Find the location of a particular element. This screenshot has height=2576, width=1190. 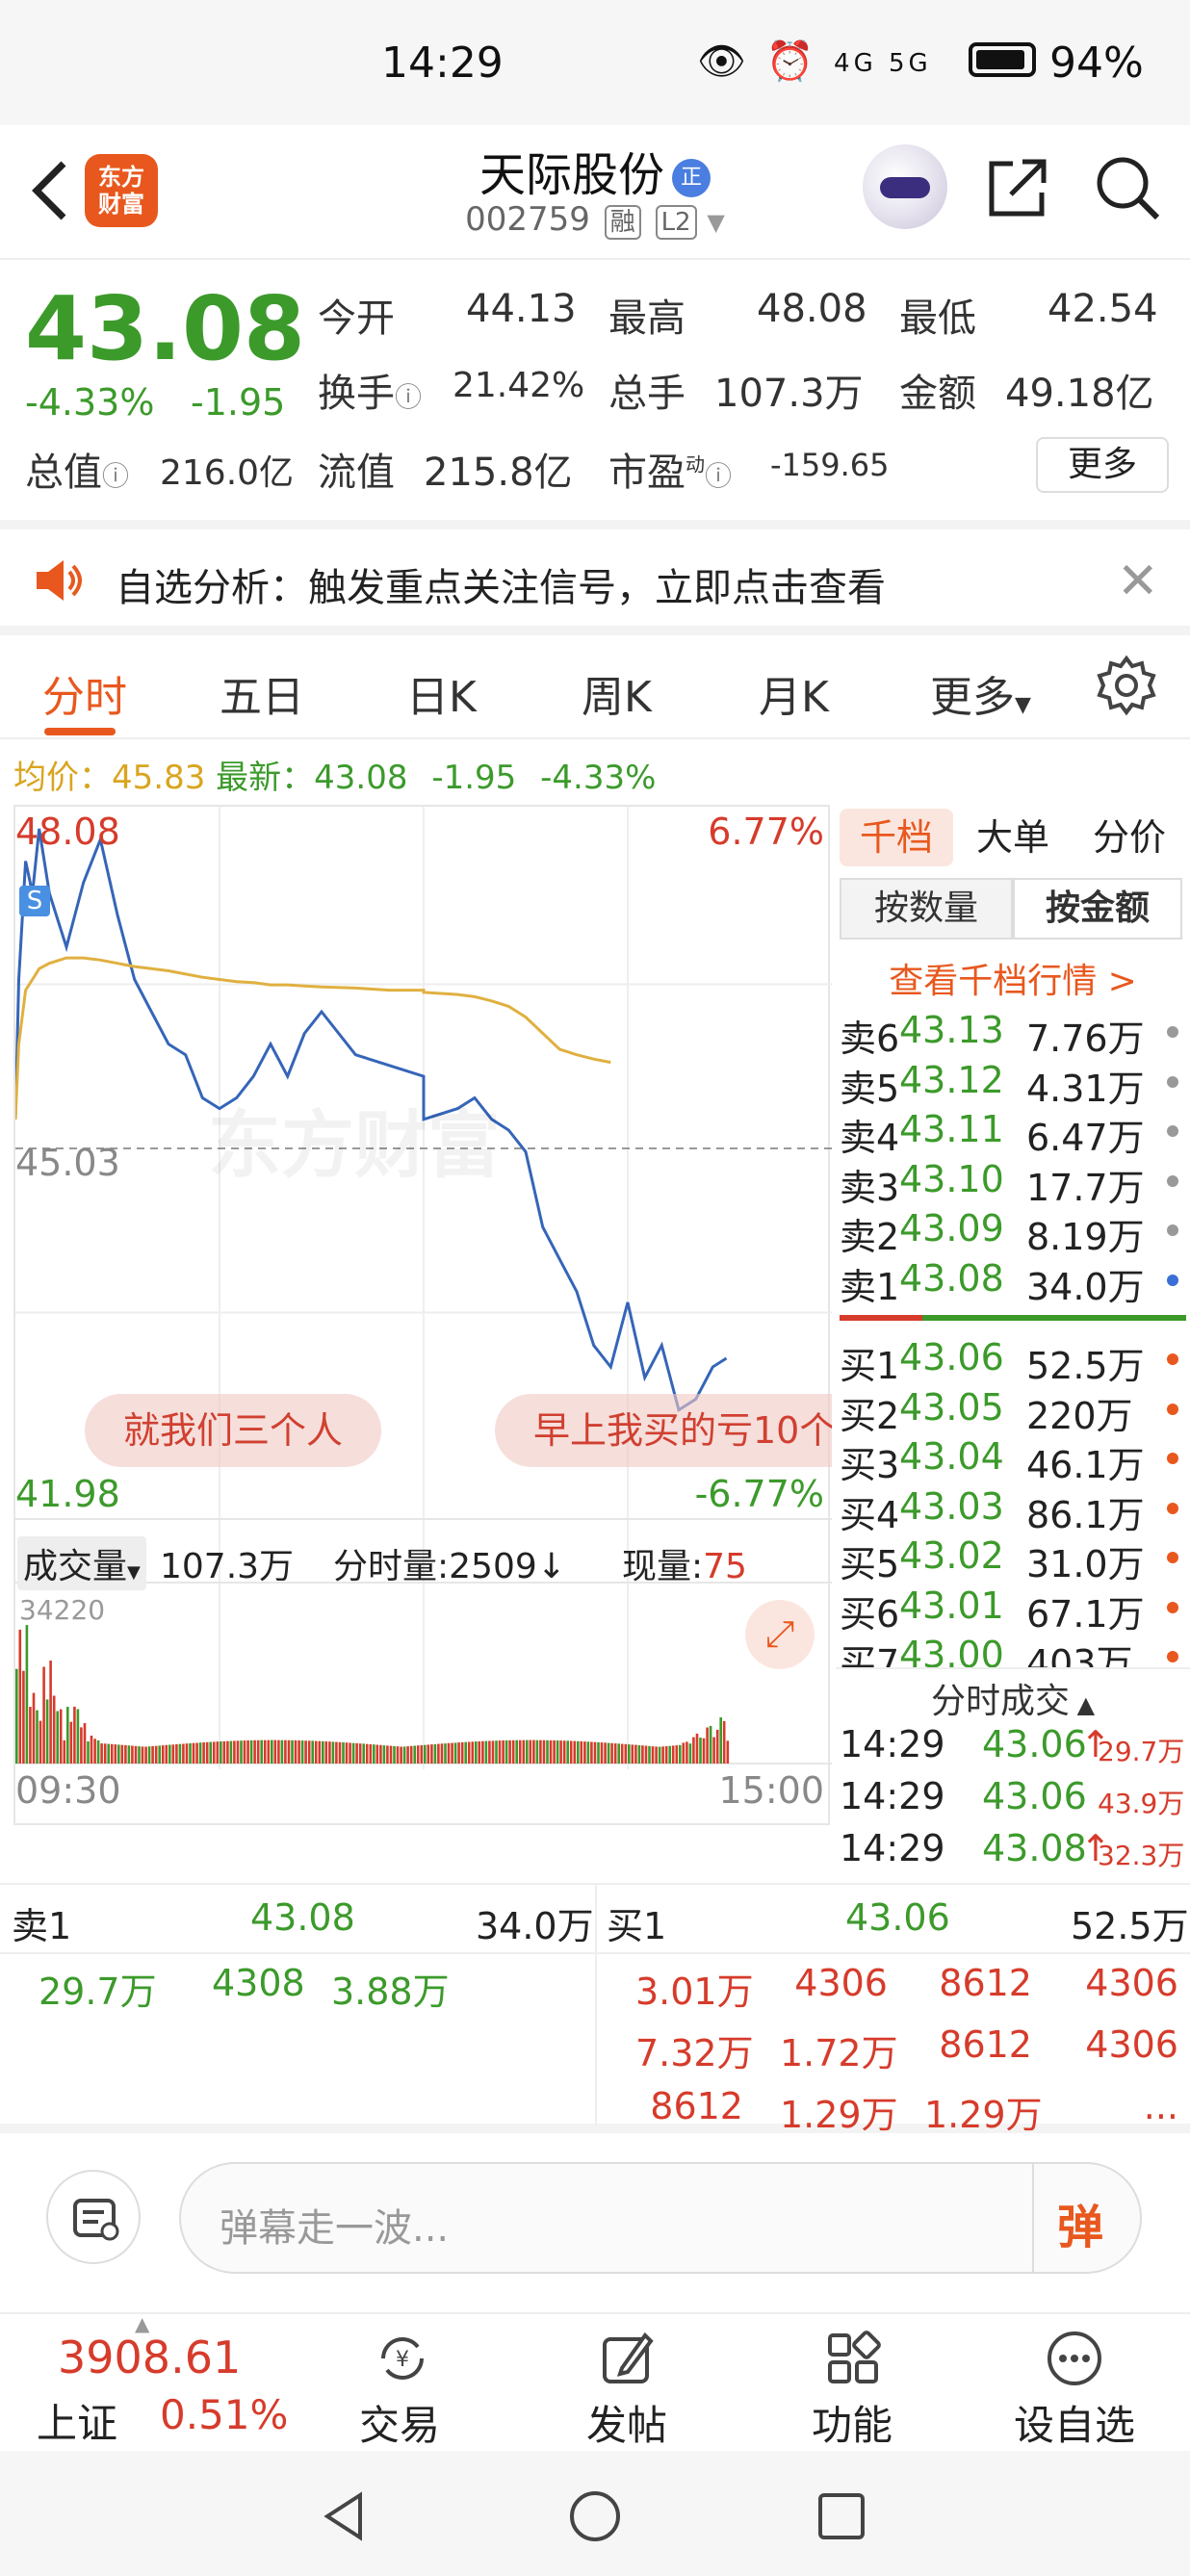

chevron-left-icon is located at coordinates (52, 191).